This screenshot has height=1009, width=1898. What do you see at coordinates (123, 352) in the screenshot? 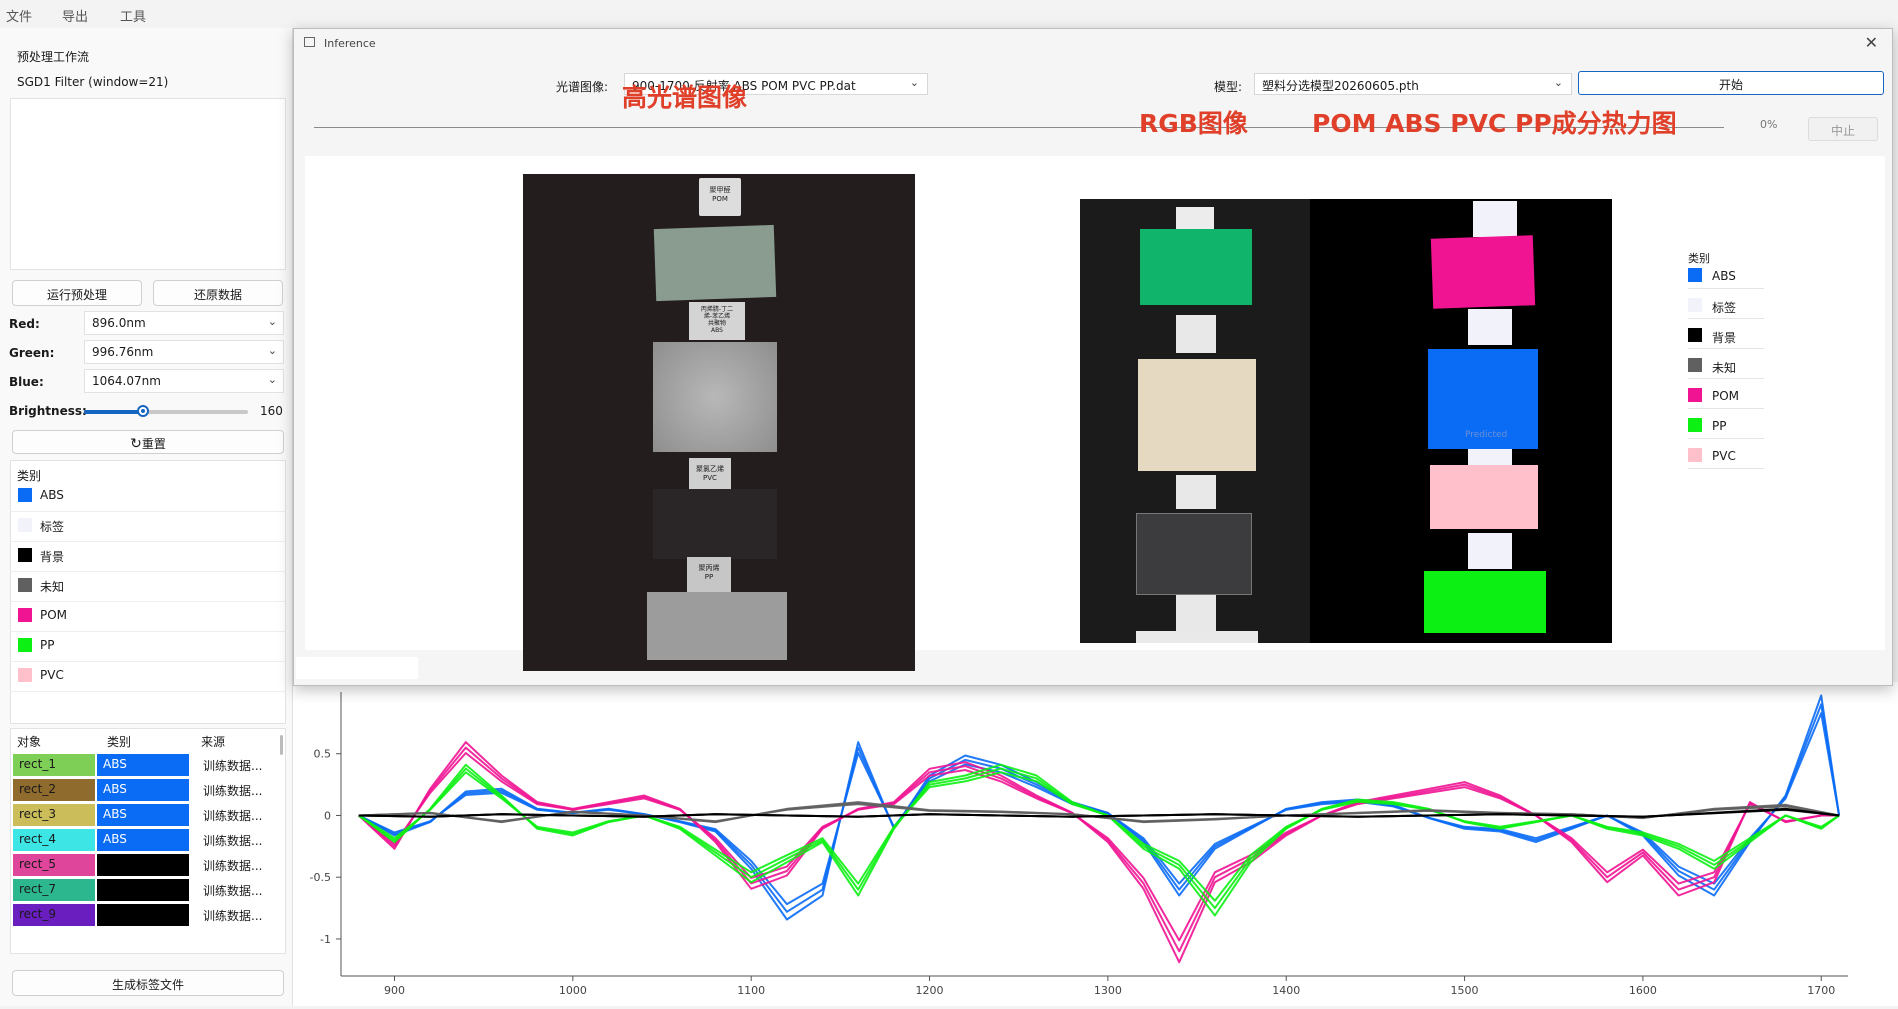
I see `green-band-value: 996.76nm` at bounding box center [123, 352].